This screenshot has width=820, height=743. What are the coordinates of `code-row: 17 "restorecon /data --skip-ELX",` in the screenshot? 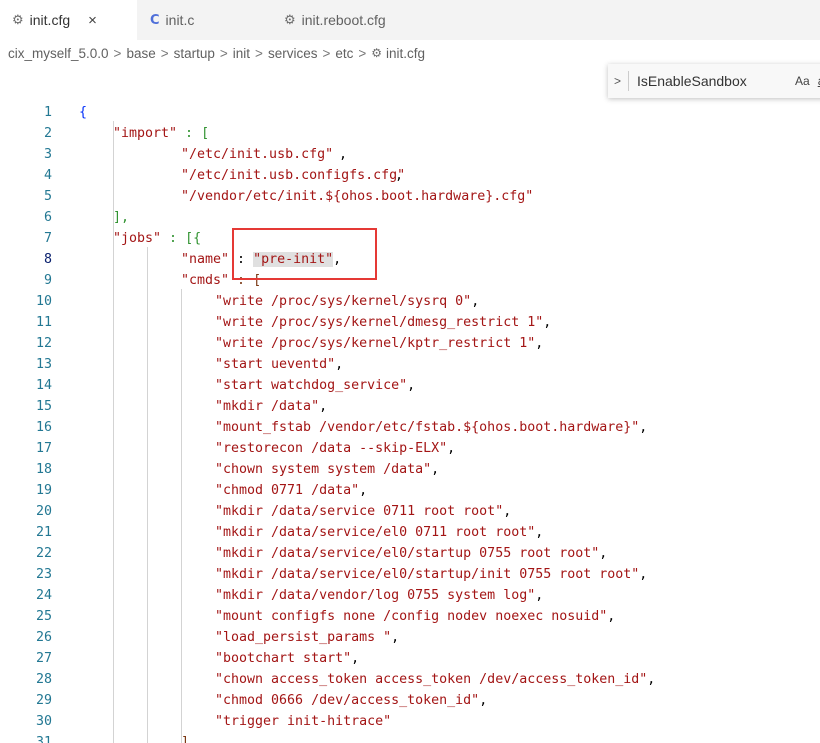 It's located at (410, 448).